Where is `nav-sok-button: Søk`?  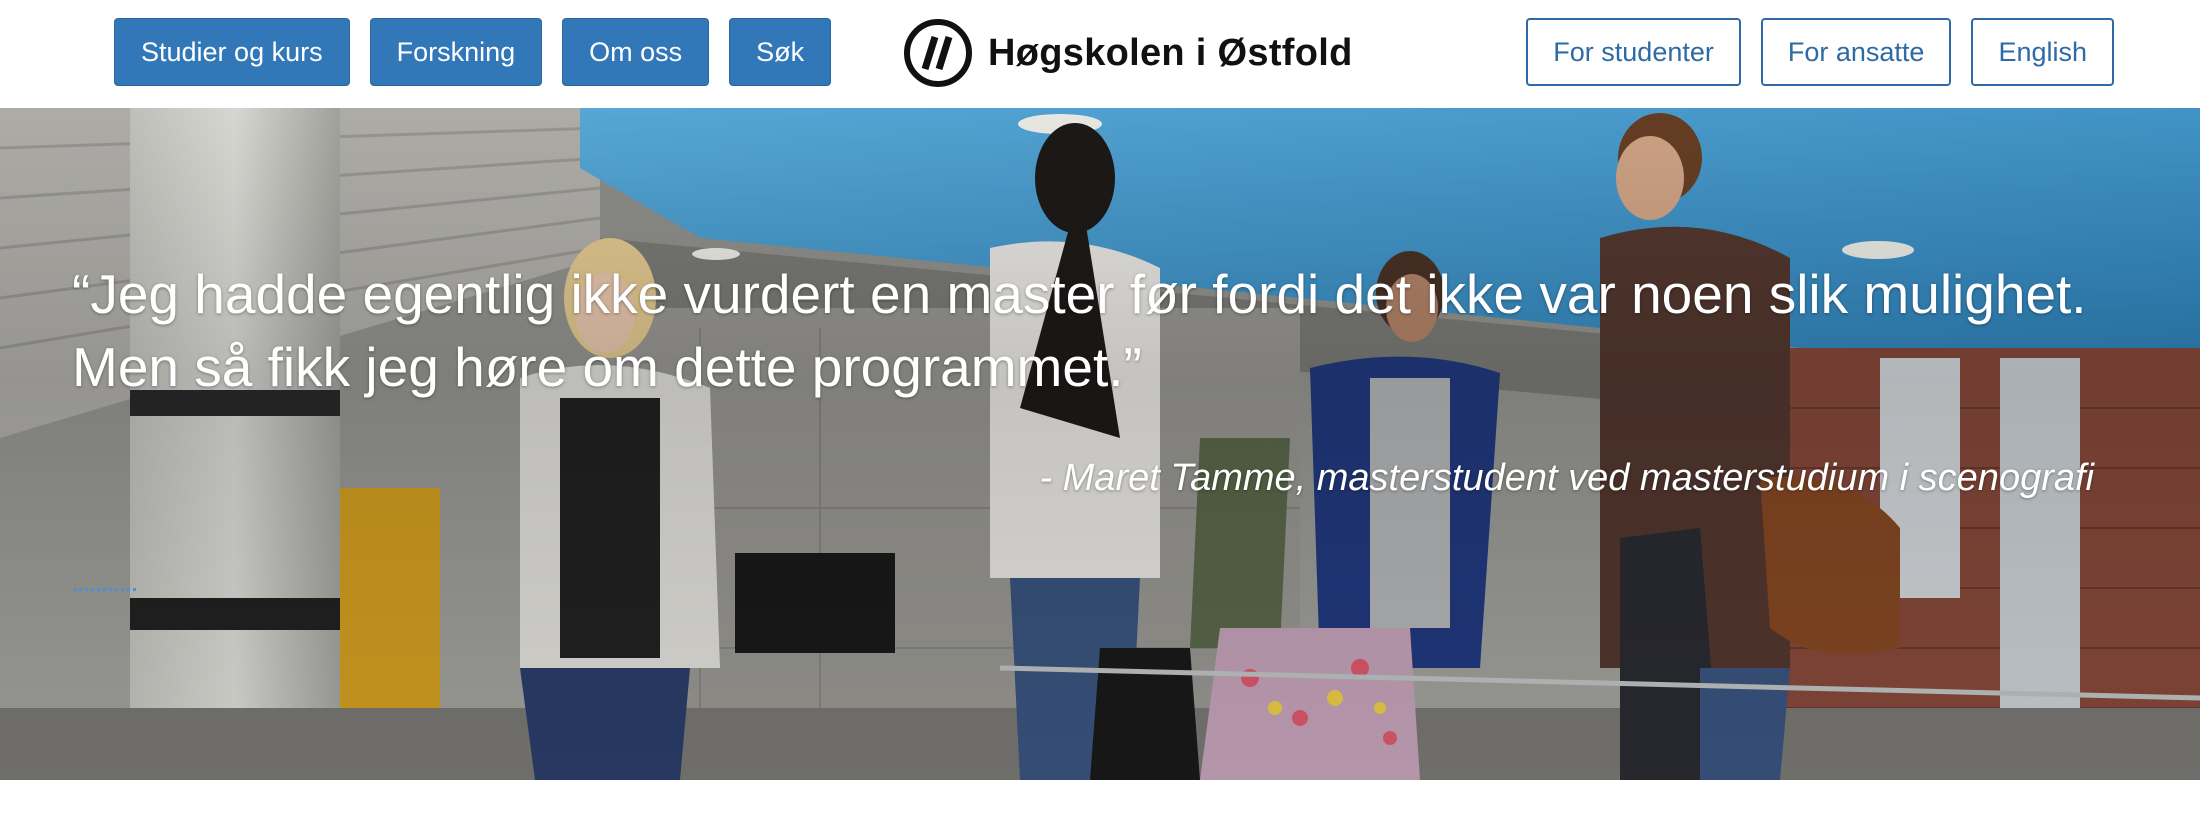
nav-sok-button: Søk is located at coordinates (780, 52).